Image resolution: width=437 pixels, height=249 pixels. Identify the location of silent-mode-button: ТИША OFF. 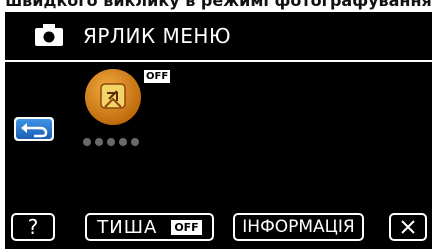
(149, 227).